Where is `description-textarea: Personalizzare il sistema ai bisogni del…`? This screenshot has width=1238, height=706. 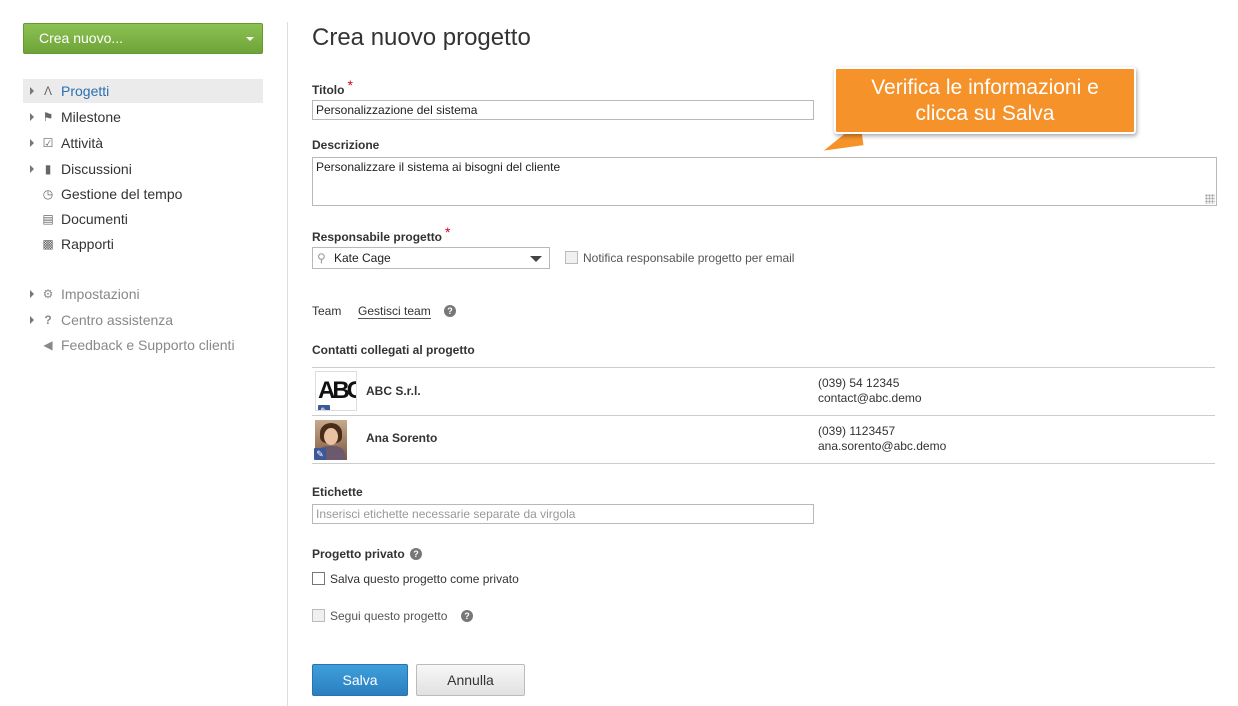
description-textarea: Personalizzare il sistema ai bisogni del… is located at coordinates (764, 181).